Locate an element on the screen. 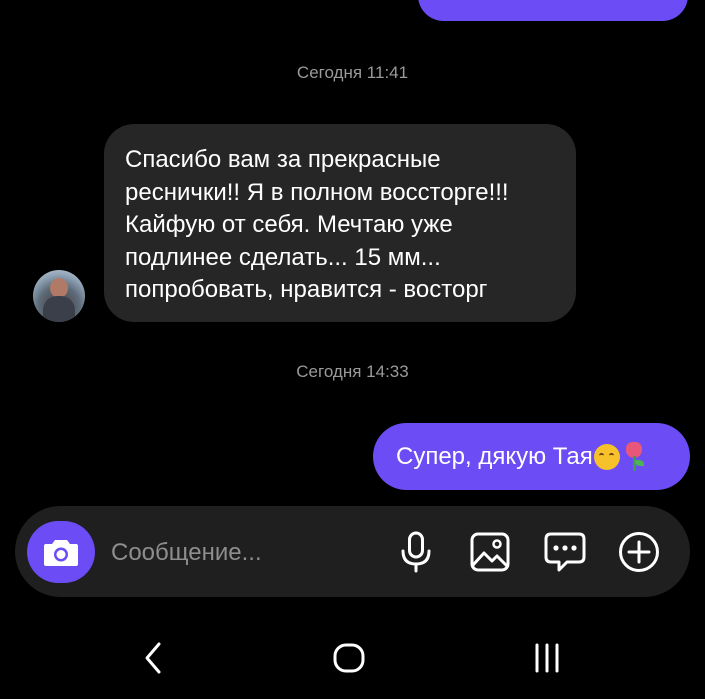 This screenshot has height=699, width=705. previous-outgoing-bubble is located at coordinates (553, 10).